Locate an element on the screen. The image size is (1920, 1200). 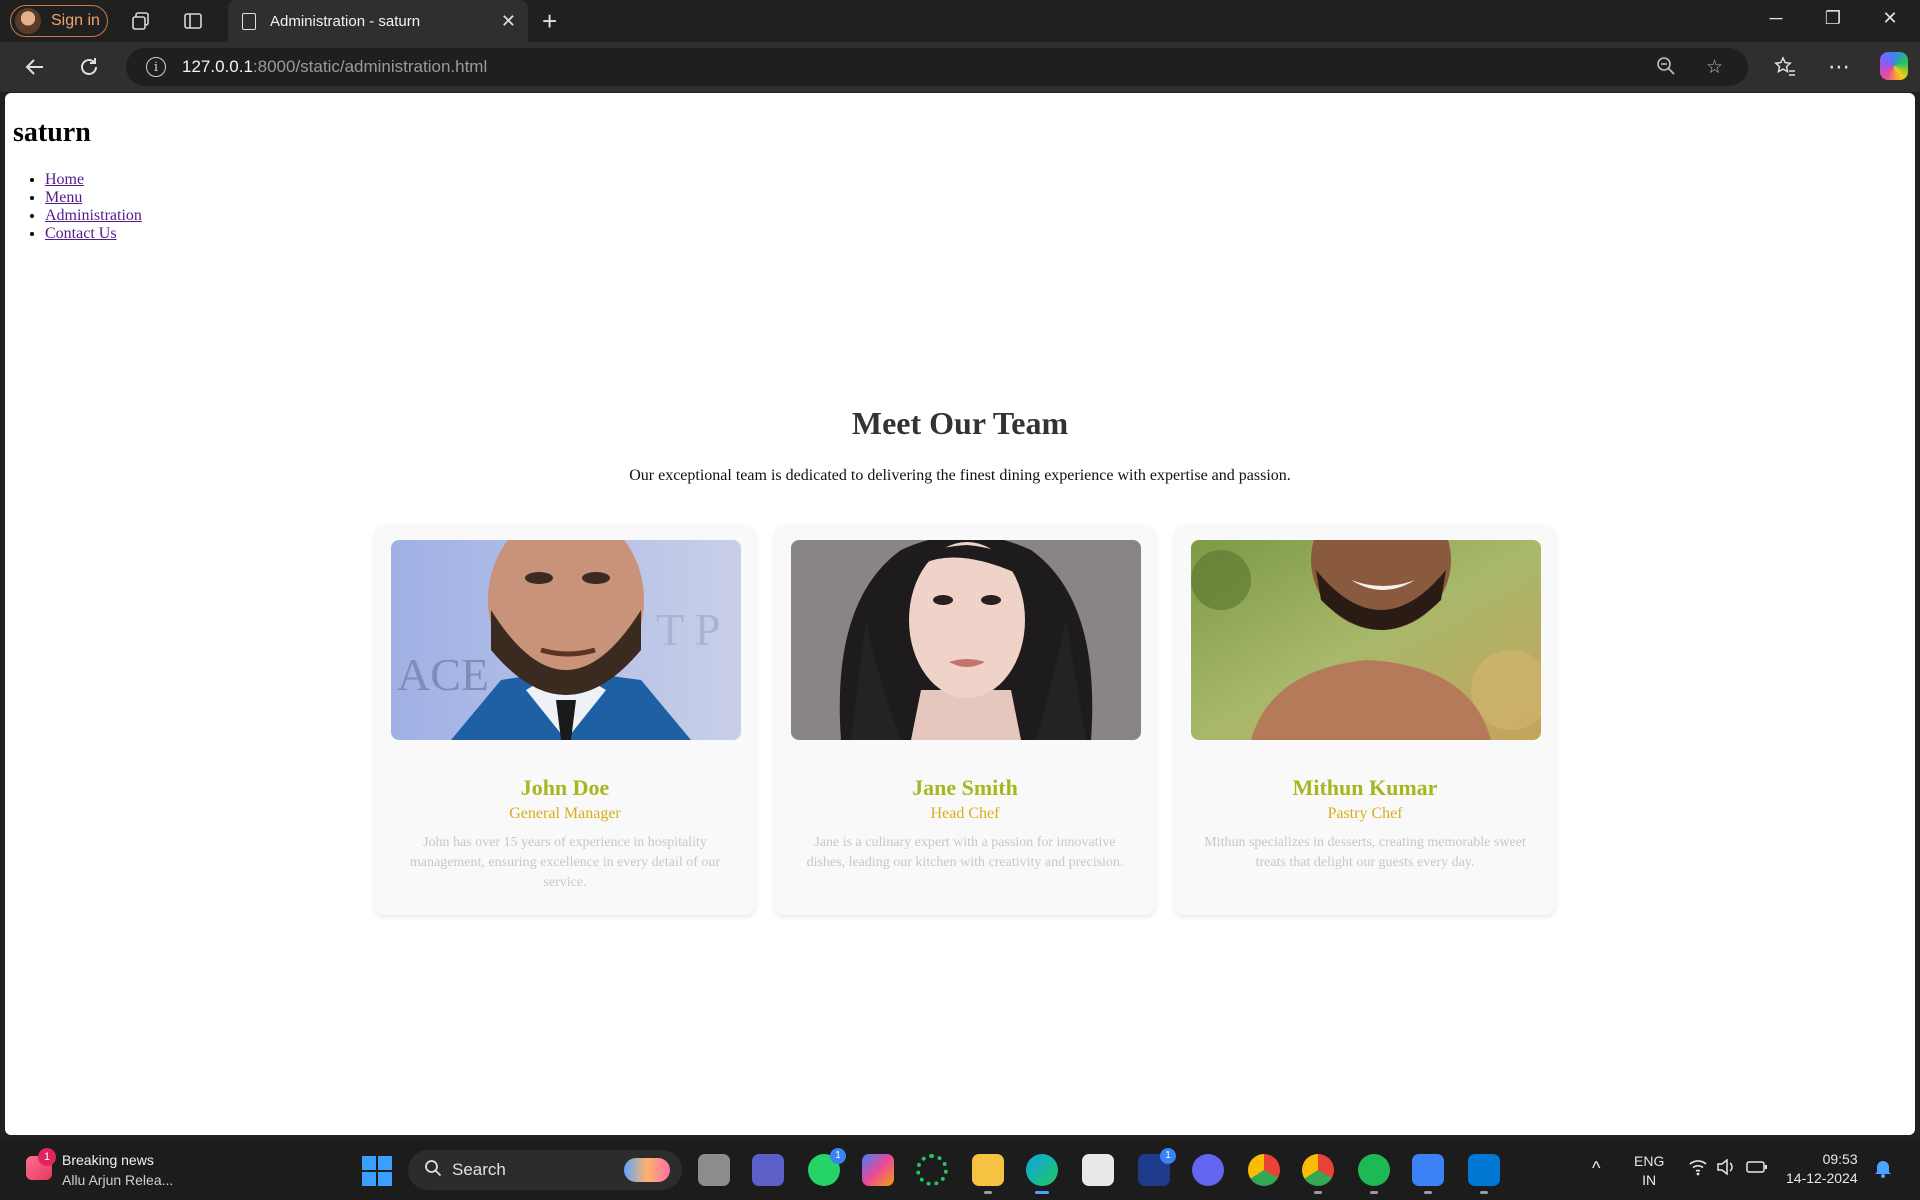
task-view-icon is located at coordinates (714, 1170).